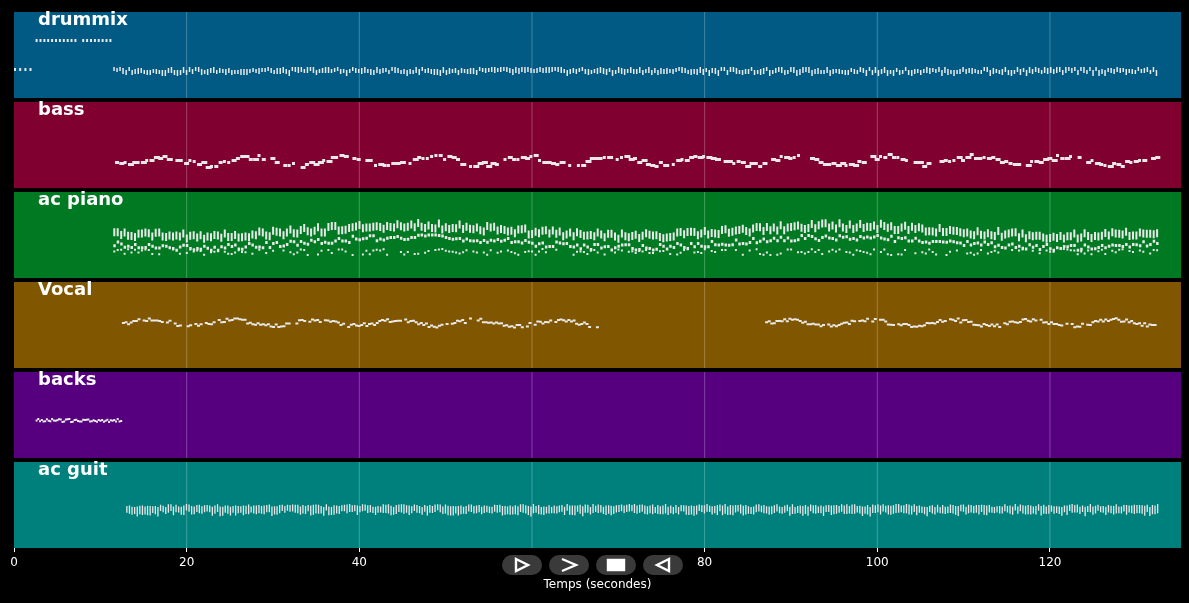 The width and height of the screenshot is (1189, 603). I want to click on tick-label: 80, so click(705, 562).